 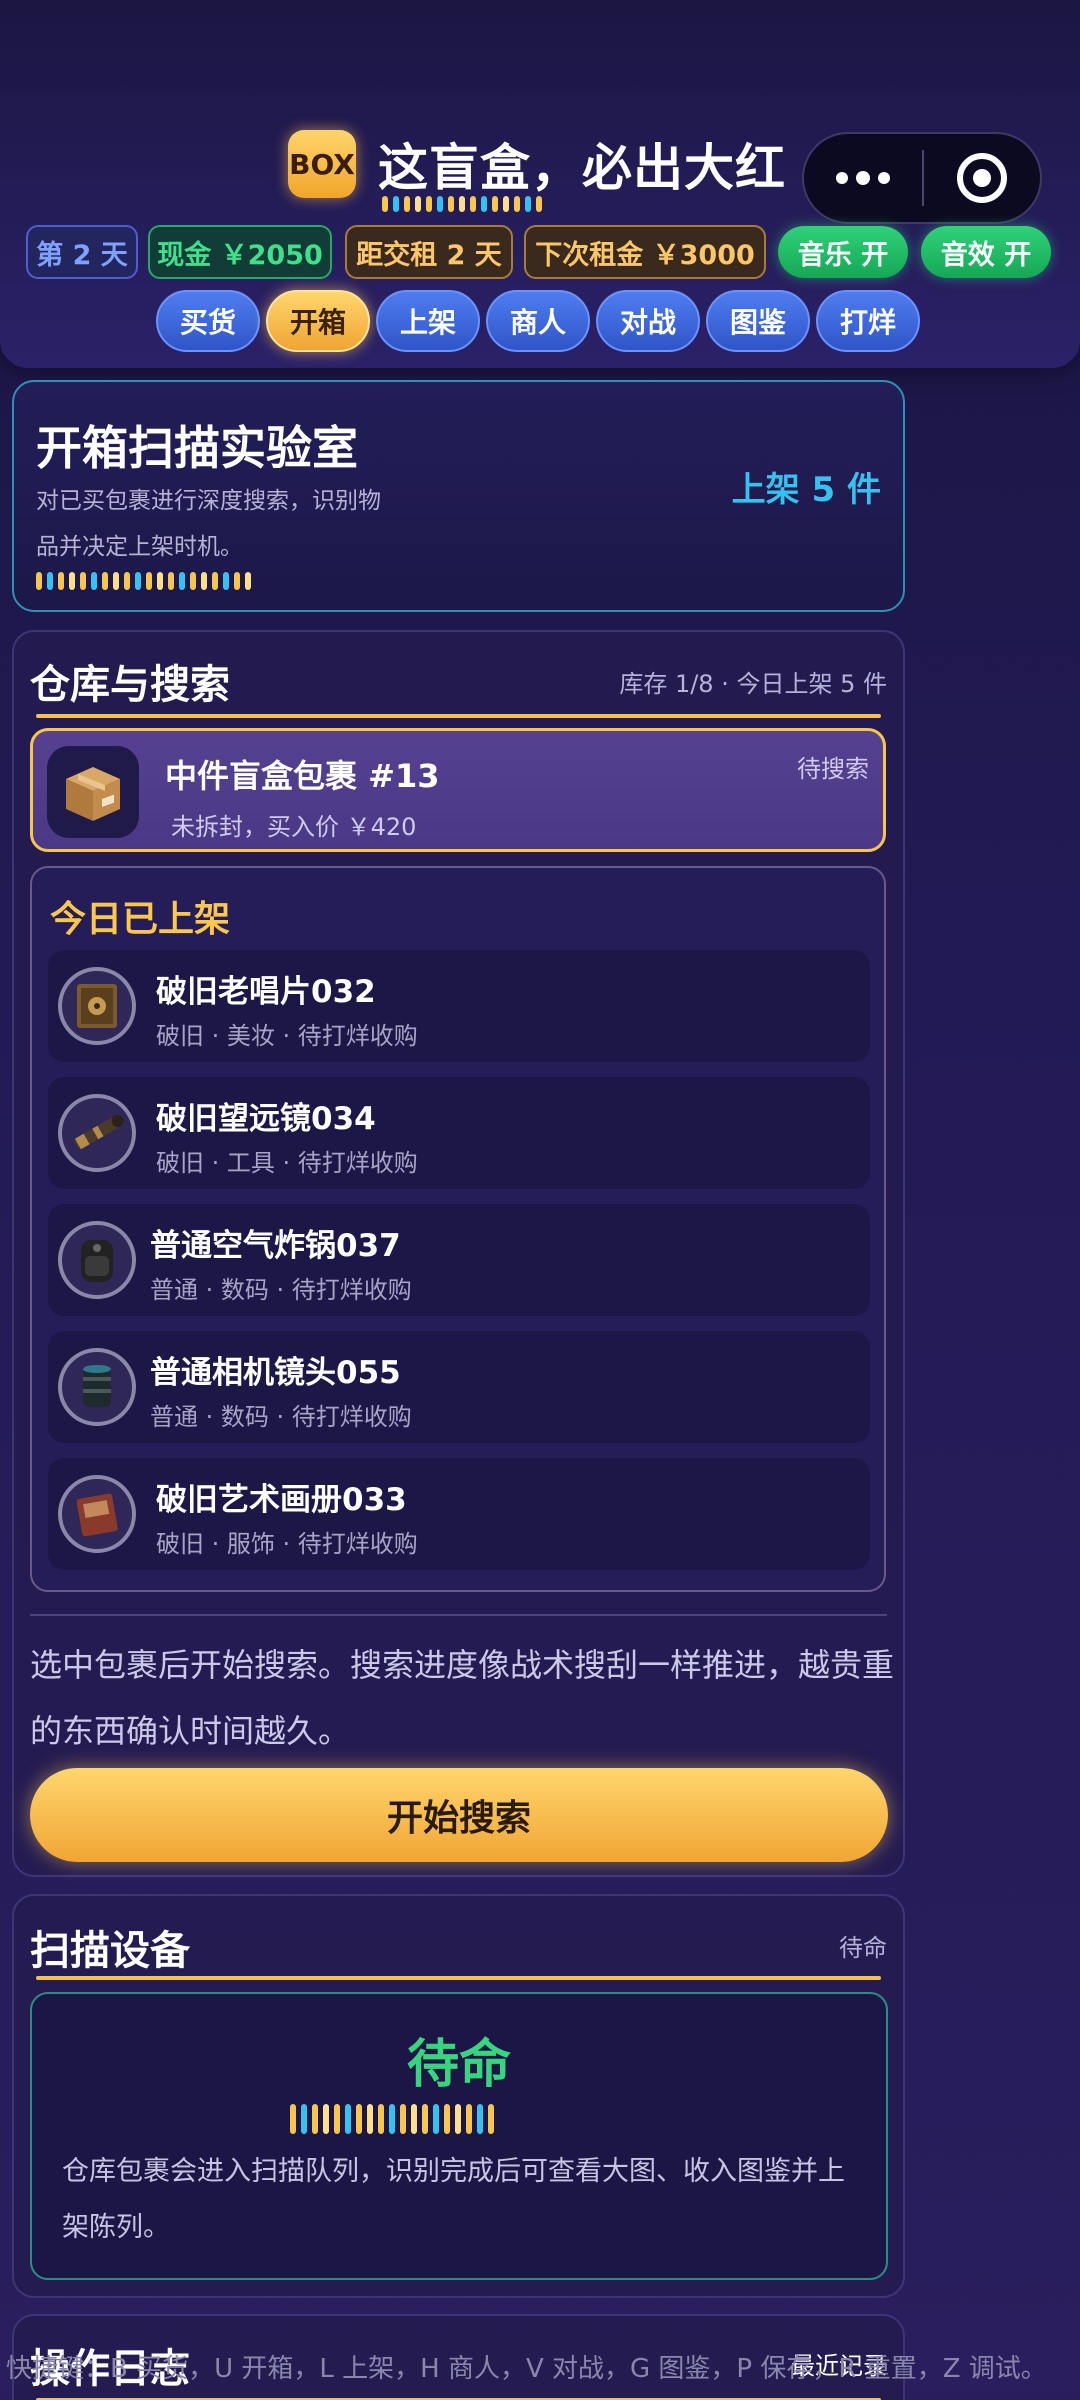 What do you see at coordinates (458, 1978) in the screenshot?
I see `scanner-divider` at bounding box center [458, 1978].